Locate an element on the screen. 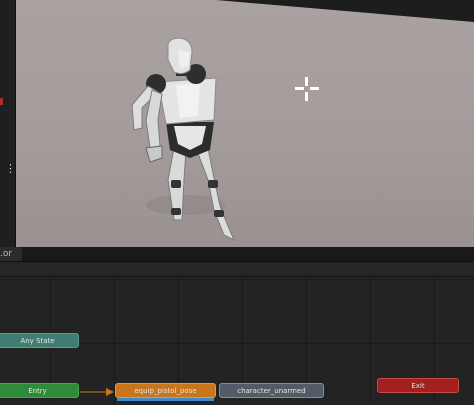  crosshair-icon is located at coordinates (307, 89).